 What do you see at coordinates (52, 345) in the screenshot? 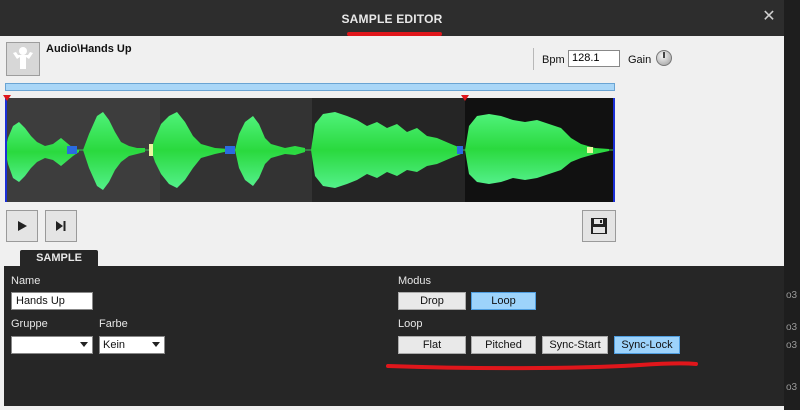
I see `group-select` at bounding box center [52, 345].